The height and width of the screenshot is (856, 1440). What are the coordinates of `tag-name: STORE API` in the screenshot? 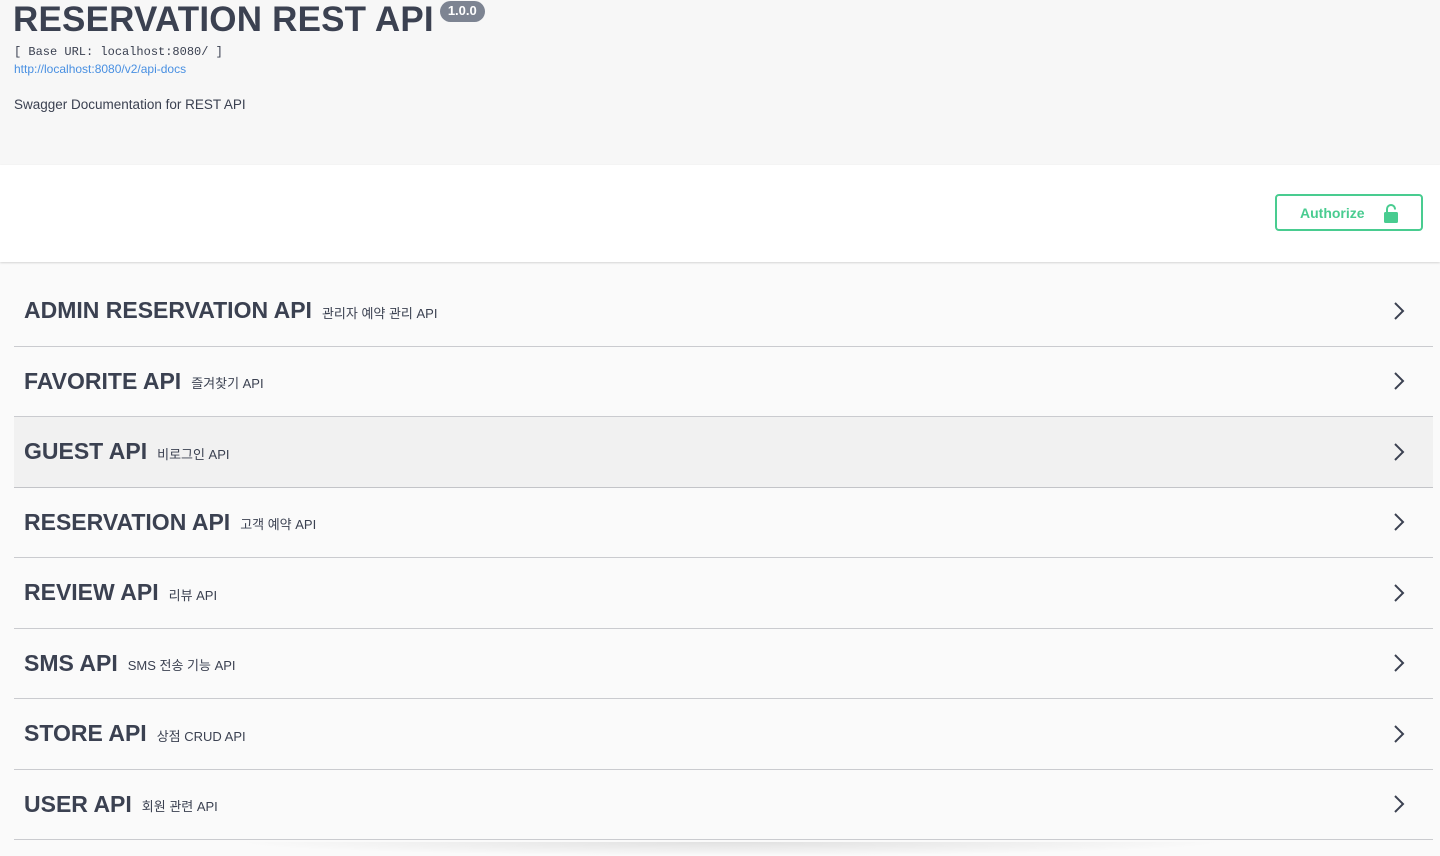 It's located at (85, 733).